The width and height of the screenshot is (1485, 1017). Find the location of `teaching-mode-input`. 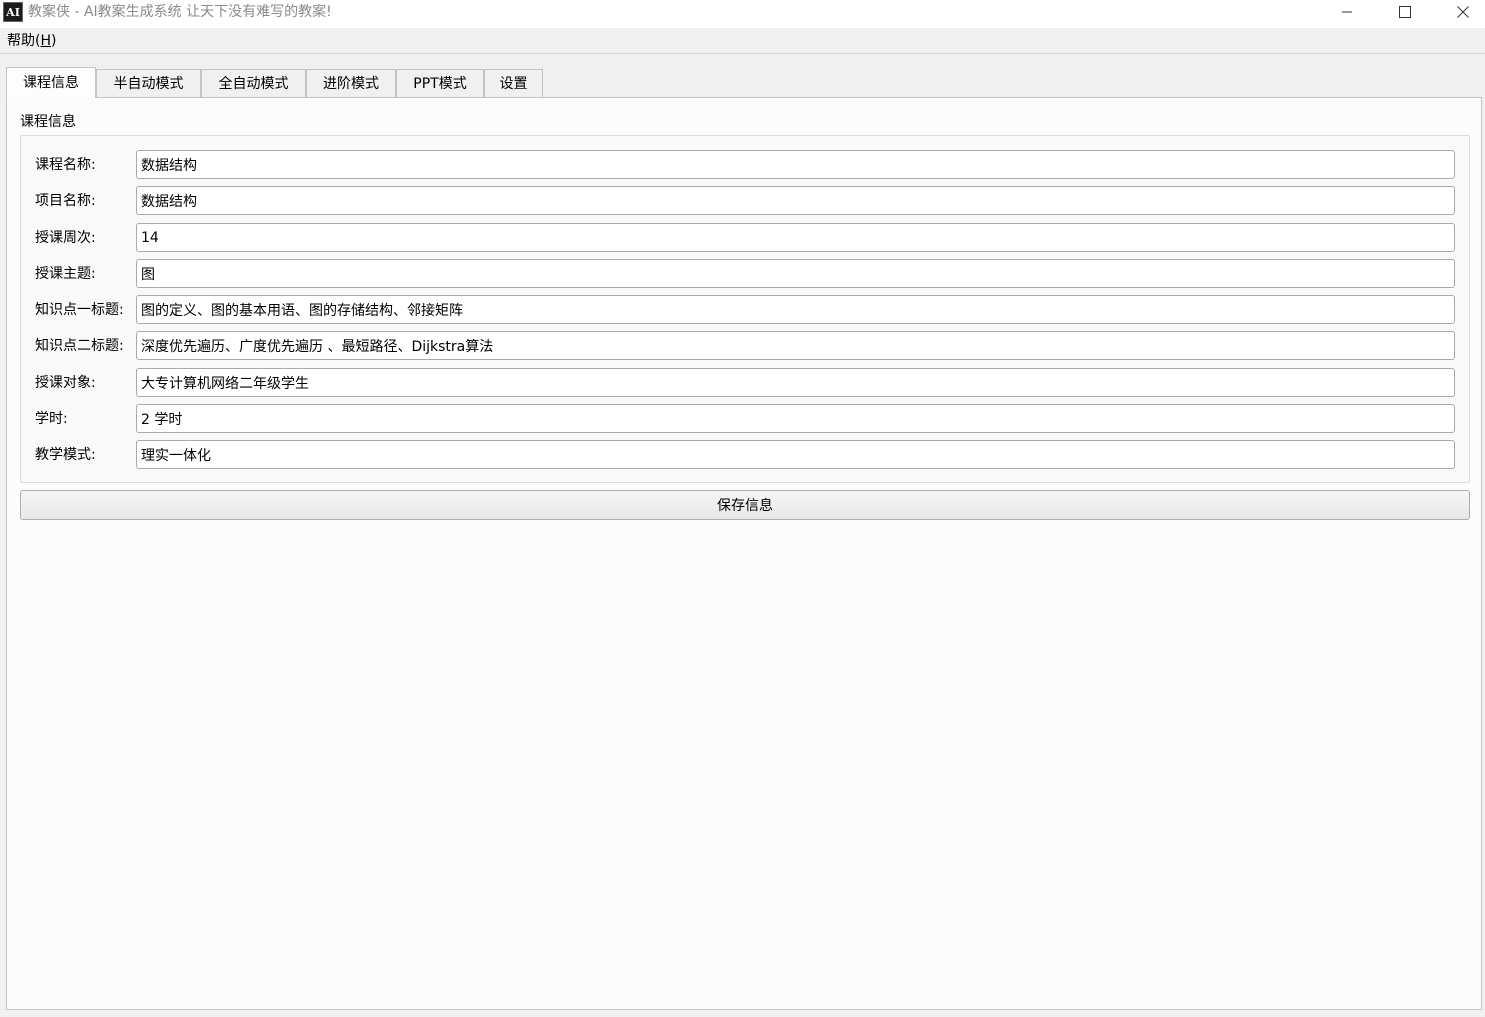

teaching-mode-input is located at coordinates (795, 454).